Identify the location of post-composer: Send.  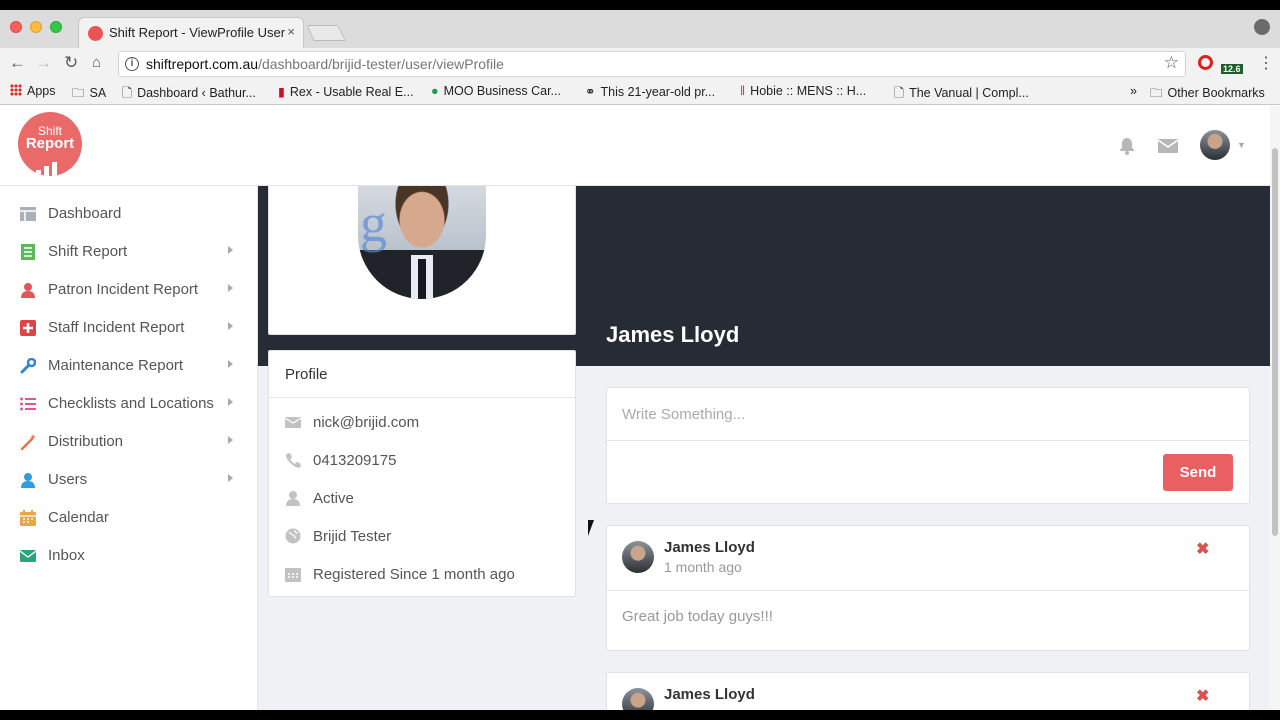
(928, 445).